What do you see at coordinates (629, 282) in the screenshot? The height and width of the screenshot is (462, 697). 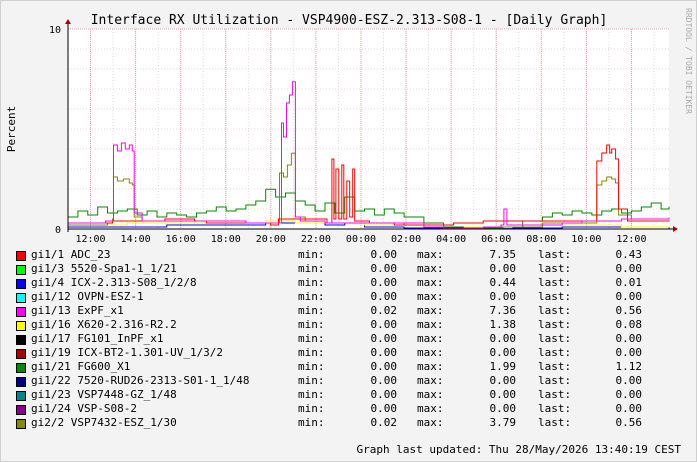 I see `legend-last-value: 0.01` at bounding box center [629, 282].